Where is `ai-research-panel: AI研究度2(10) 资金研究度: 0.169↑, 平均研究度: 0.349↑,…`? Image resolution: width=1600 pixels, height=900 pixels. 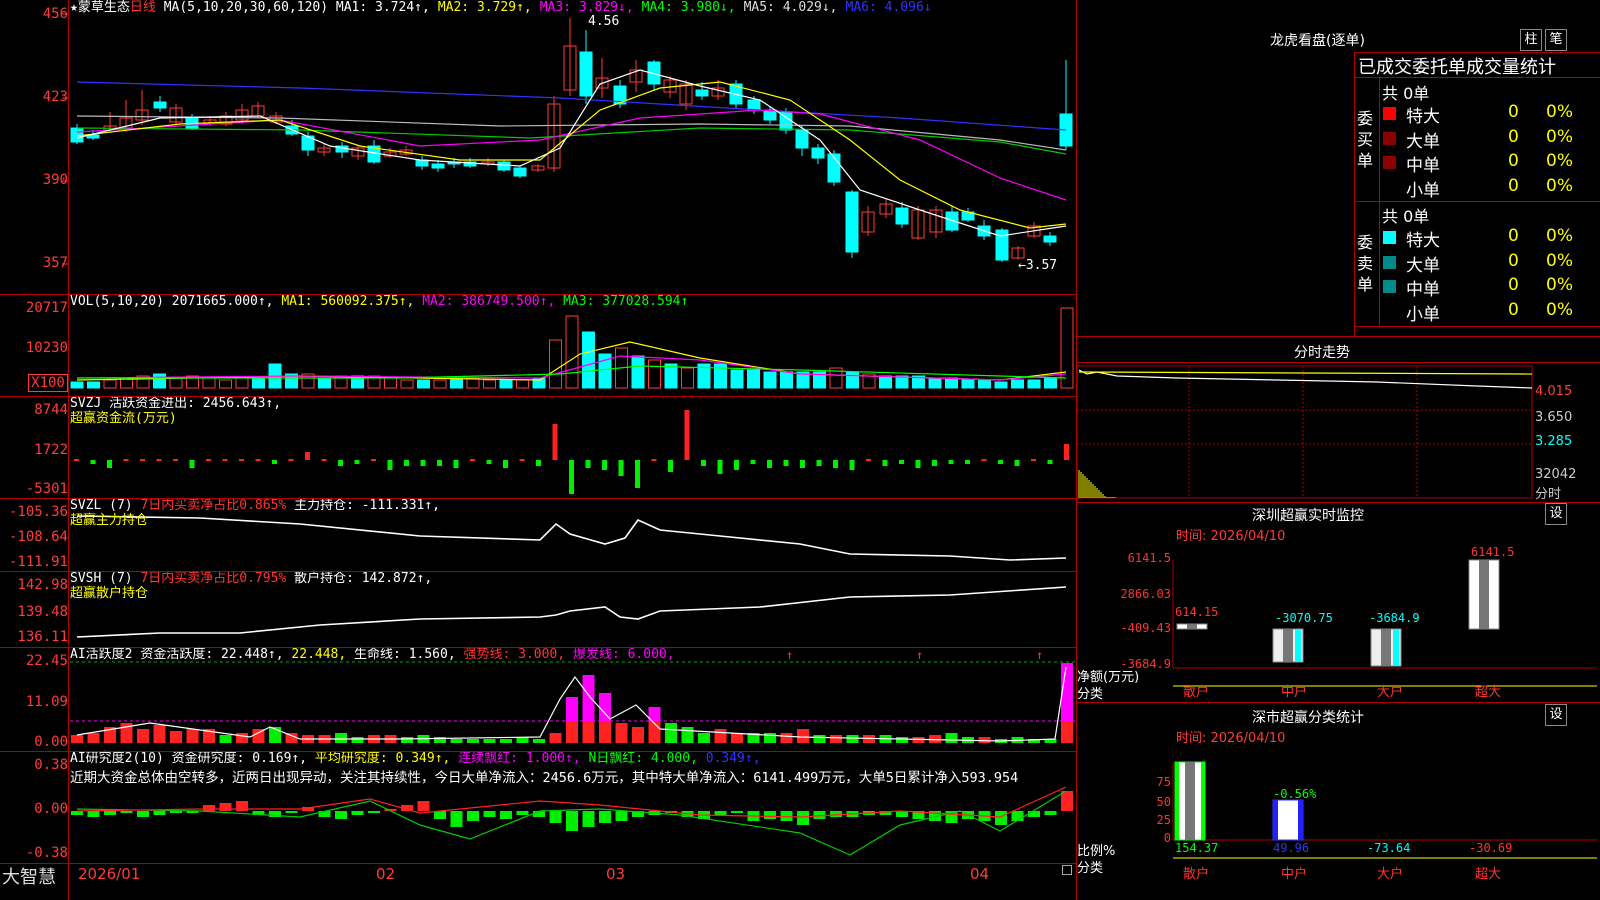
ai-research-panel: AI研究度2(10) 资金研究度: 0.169↑, 平均研究度: 0.349↑,… is located at coordinates (538, 807).